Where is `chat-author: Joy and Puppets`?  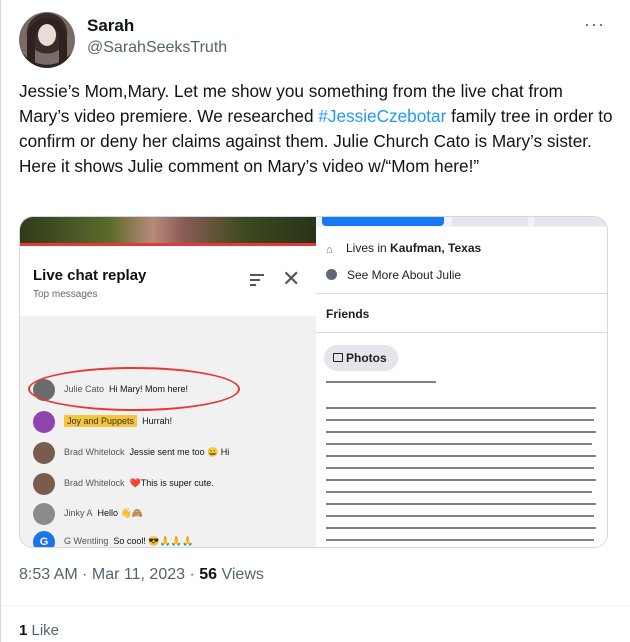
chat-author: Joy and Puppets is located at coordinates (101, 421).